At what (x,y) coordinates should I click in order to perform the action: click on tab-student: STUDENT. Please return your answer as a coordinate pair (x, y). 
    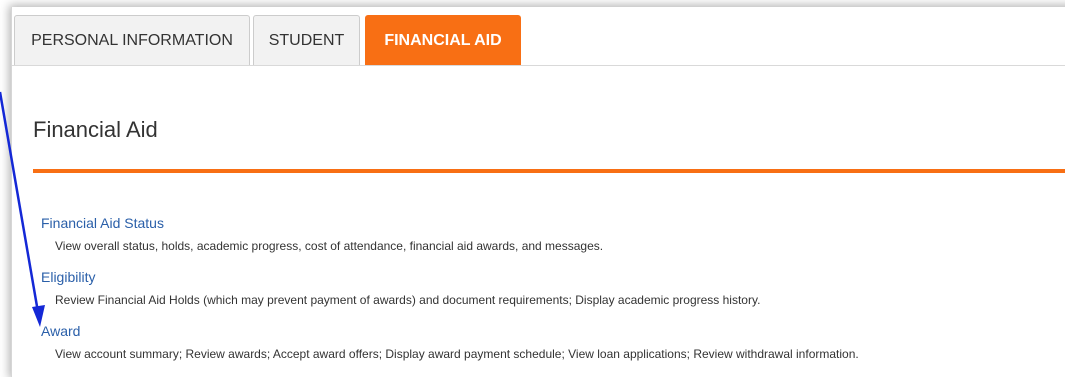
    Looking at the image, I should click on (306, 40).